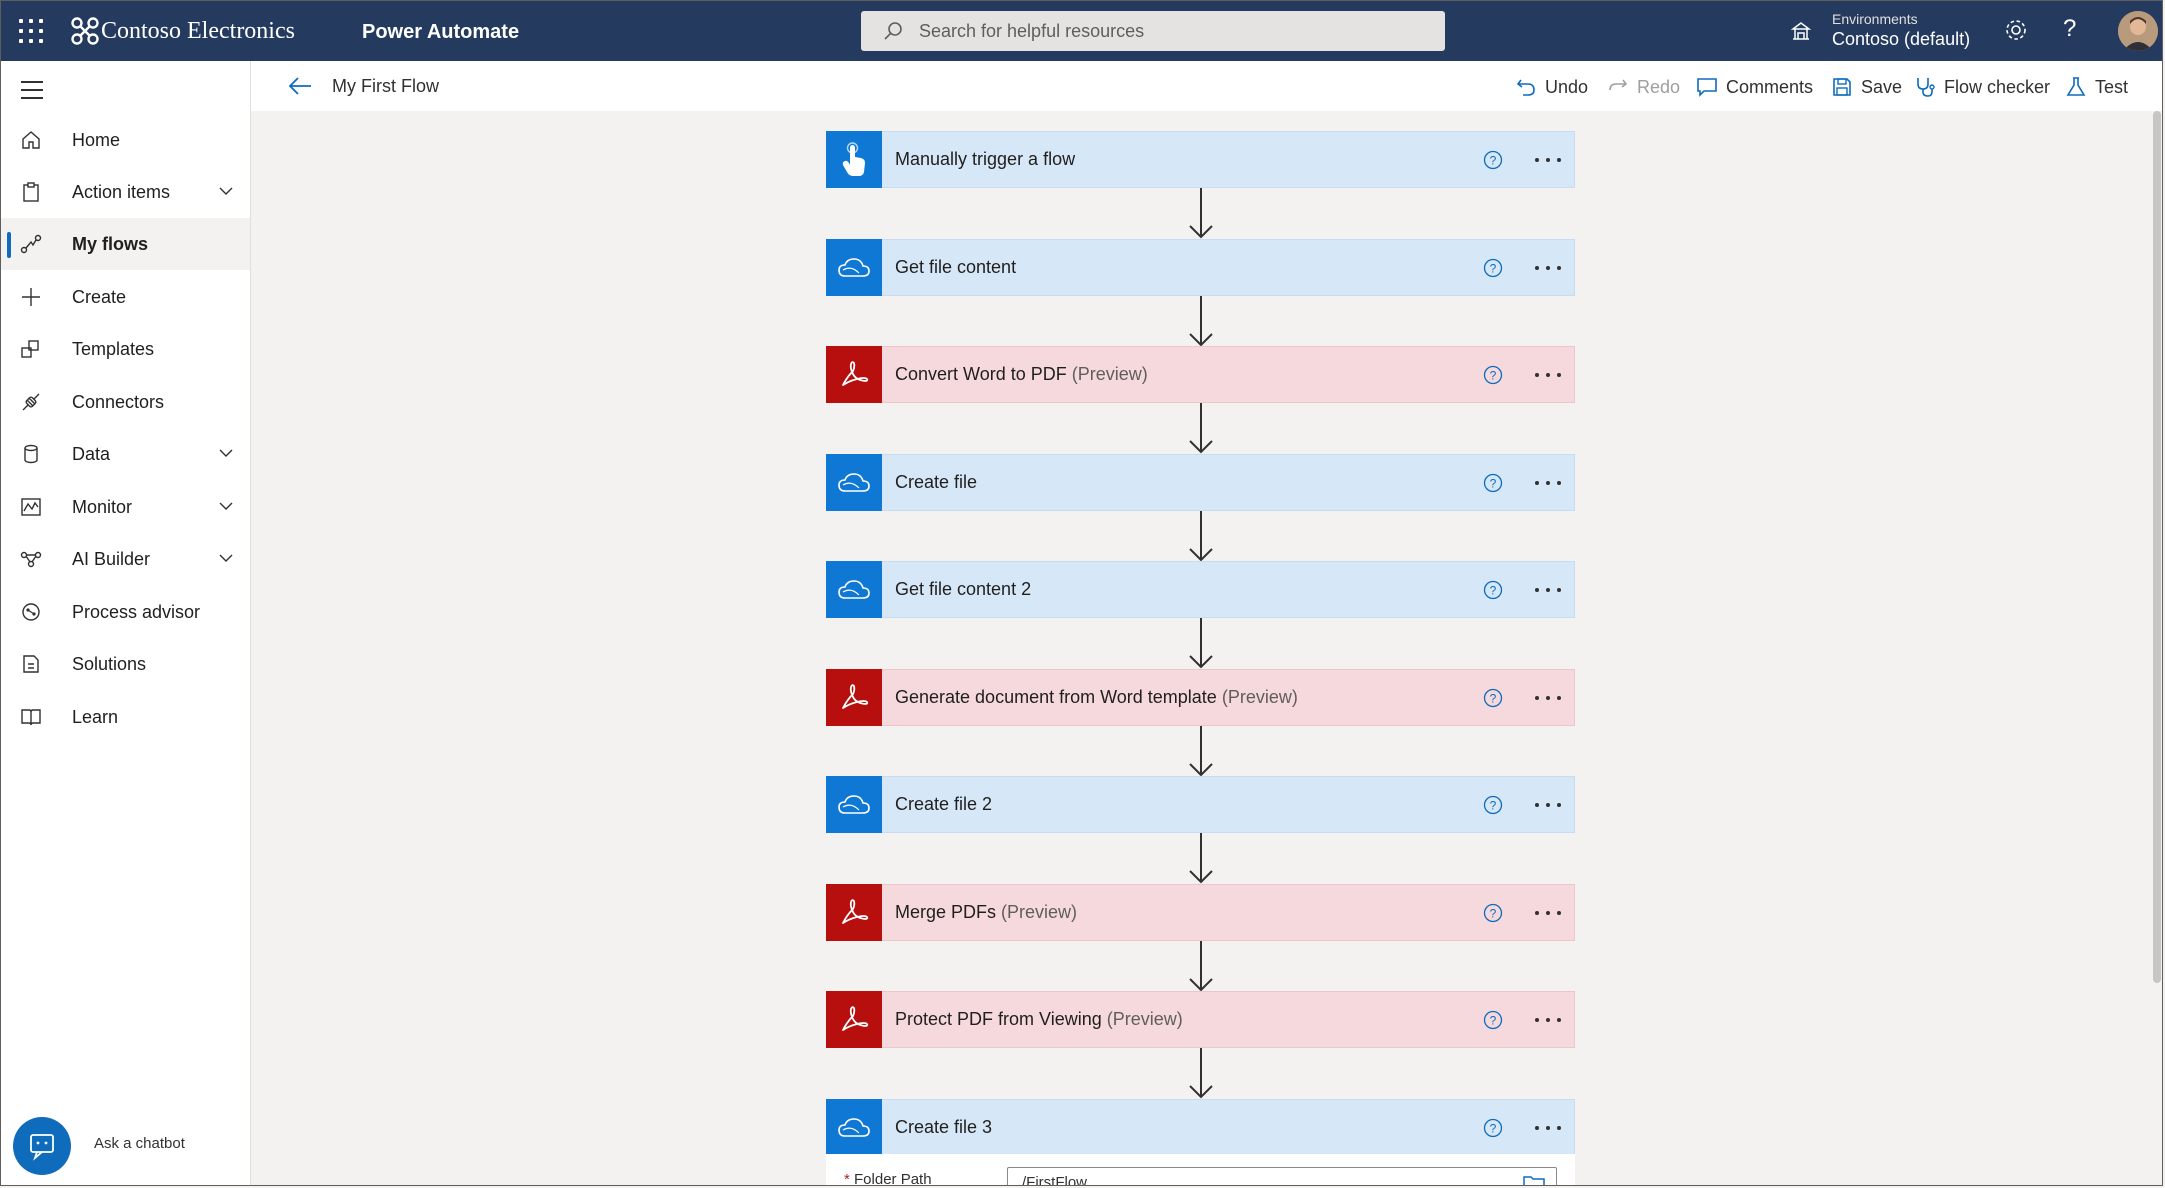 The width and height of the screenshot is (2165, 1188). What do you see at coordinates (1200, 912) in the screenshot?
I see `flow-step-card: Merge PDFs (Preview)?` at bounding box center [1200, 912].